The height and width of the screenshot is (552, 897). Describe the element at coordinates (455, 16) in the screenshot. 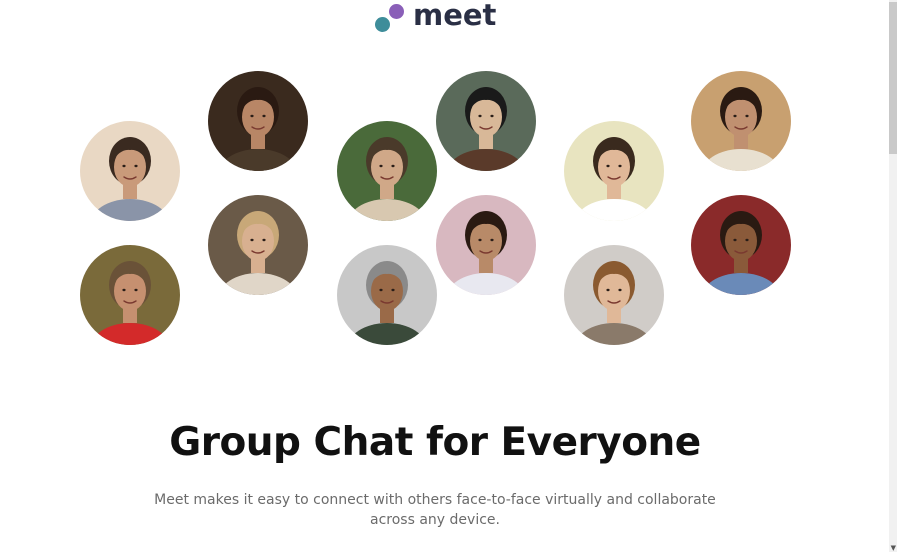

I see `logo-wordmark: meet` at that location.